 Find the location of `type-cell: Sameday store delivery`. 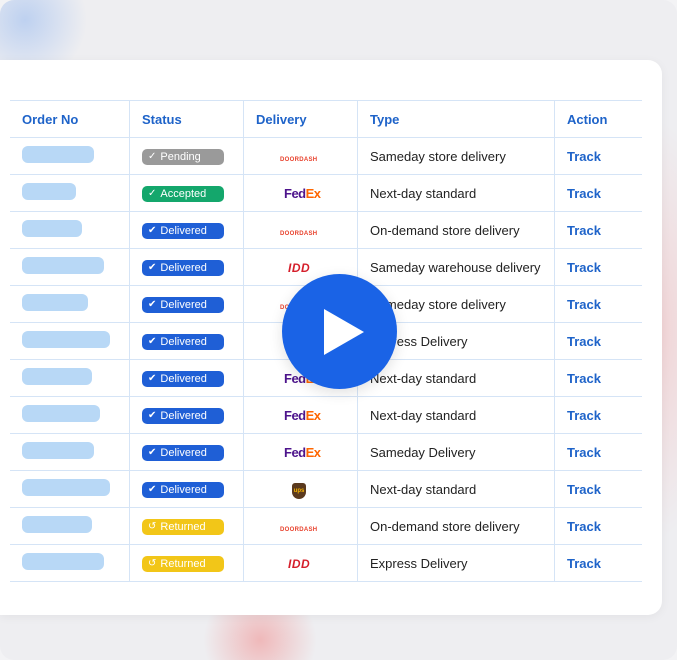

type-cell: Sameday store delivery is located at coordinates (456, 156).